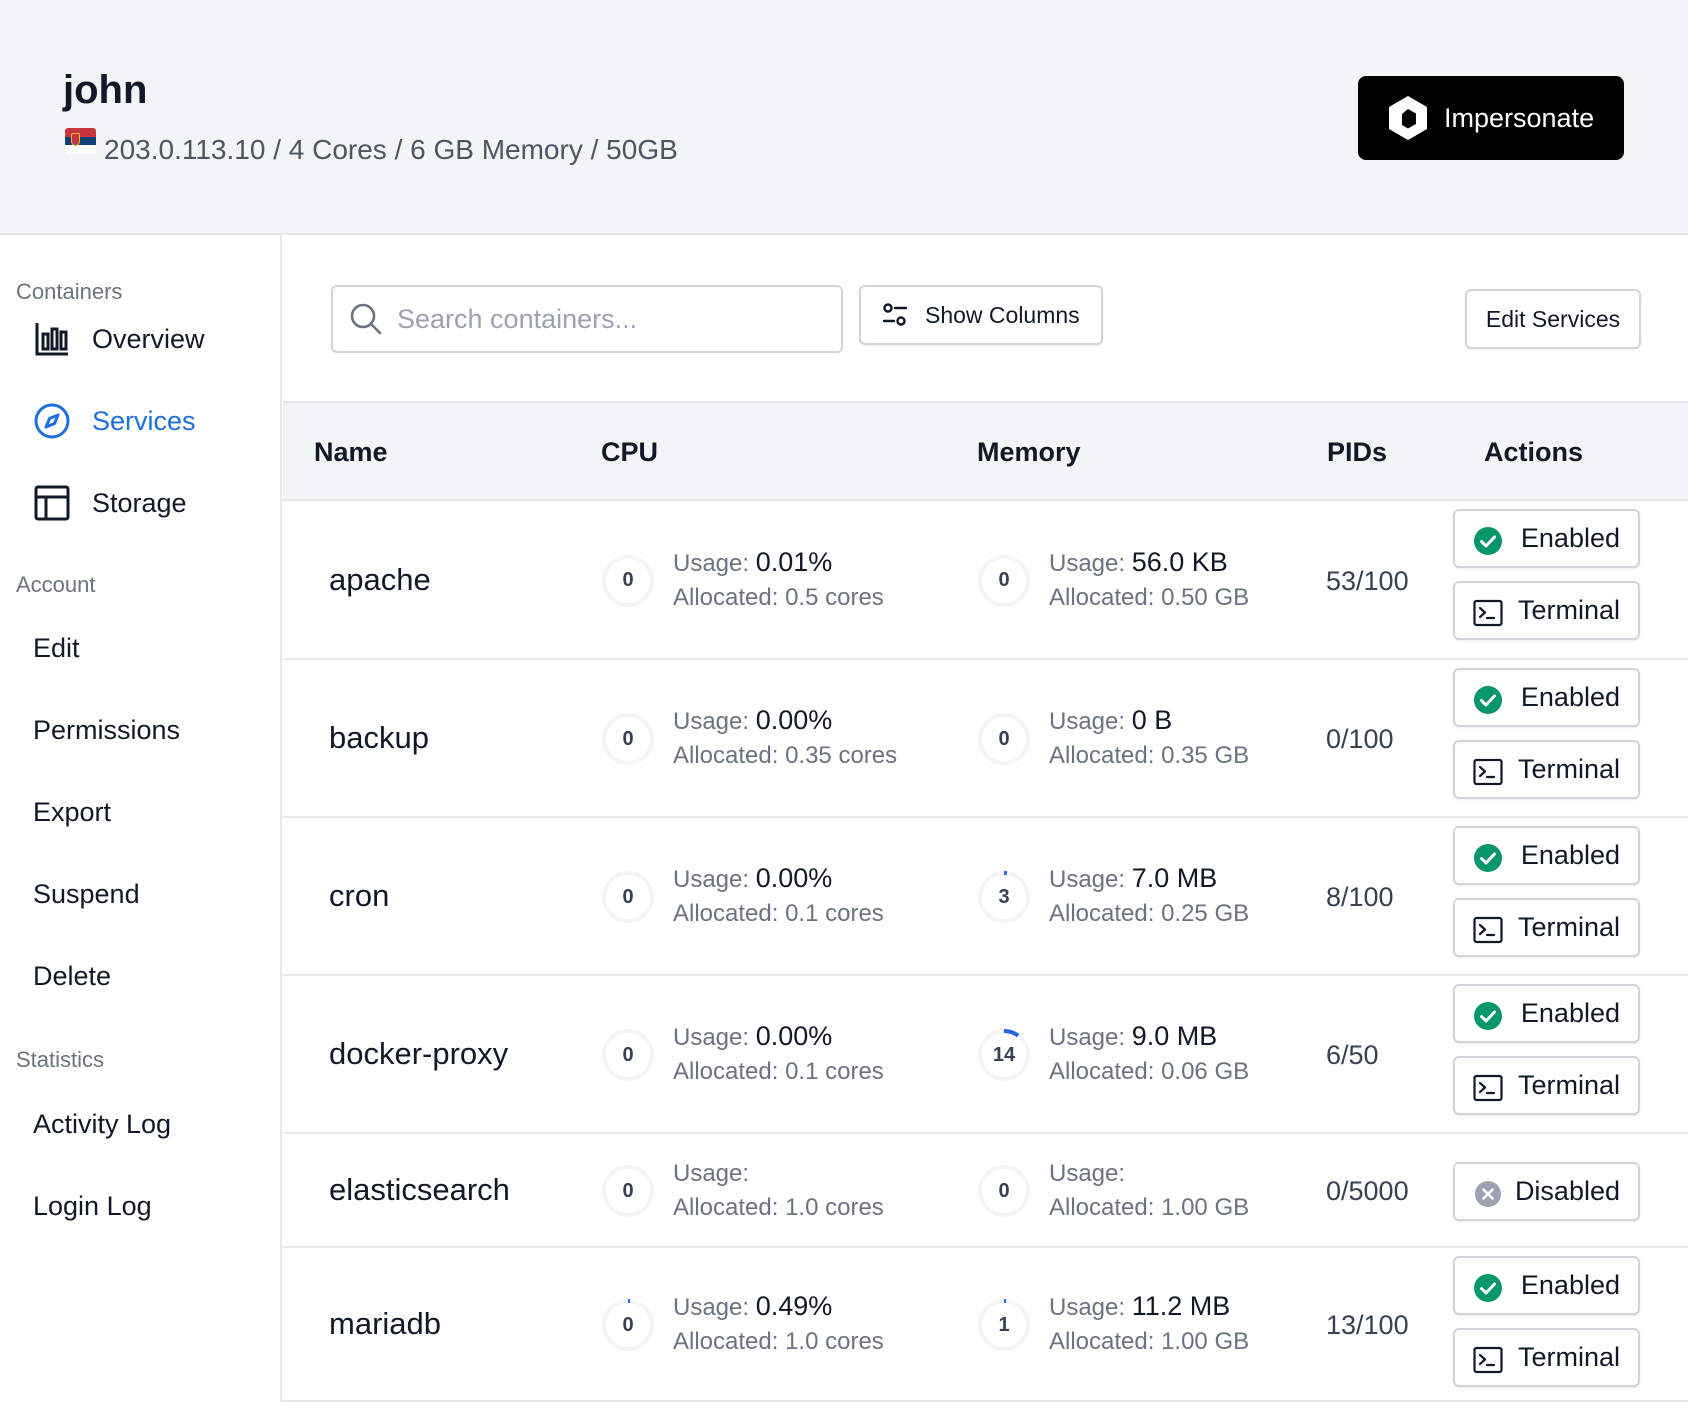  I want to click on sidebar-item-label: Storage, so click(139, 502).